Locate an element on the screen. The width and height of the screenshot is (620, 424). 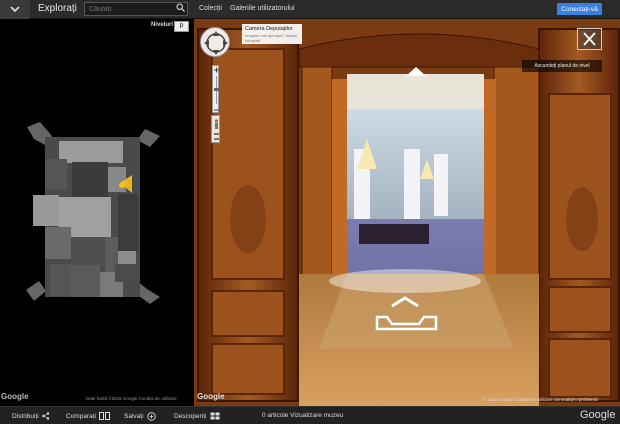
sign-in-button: Conectați-vă is located at coordinates (579, 9).